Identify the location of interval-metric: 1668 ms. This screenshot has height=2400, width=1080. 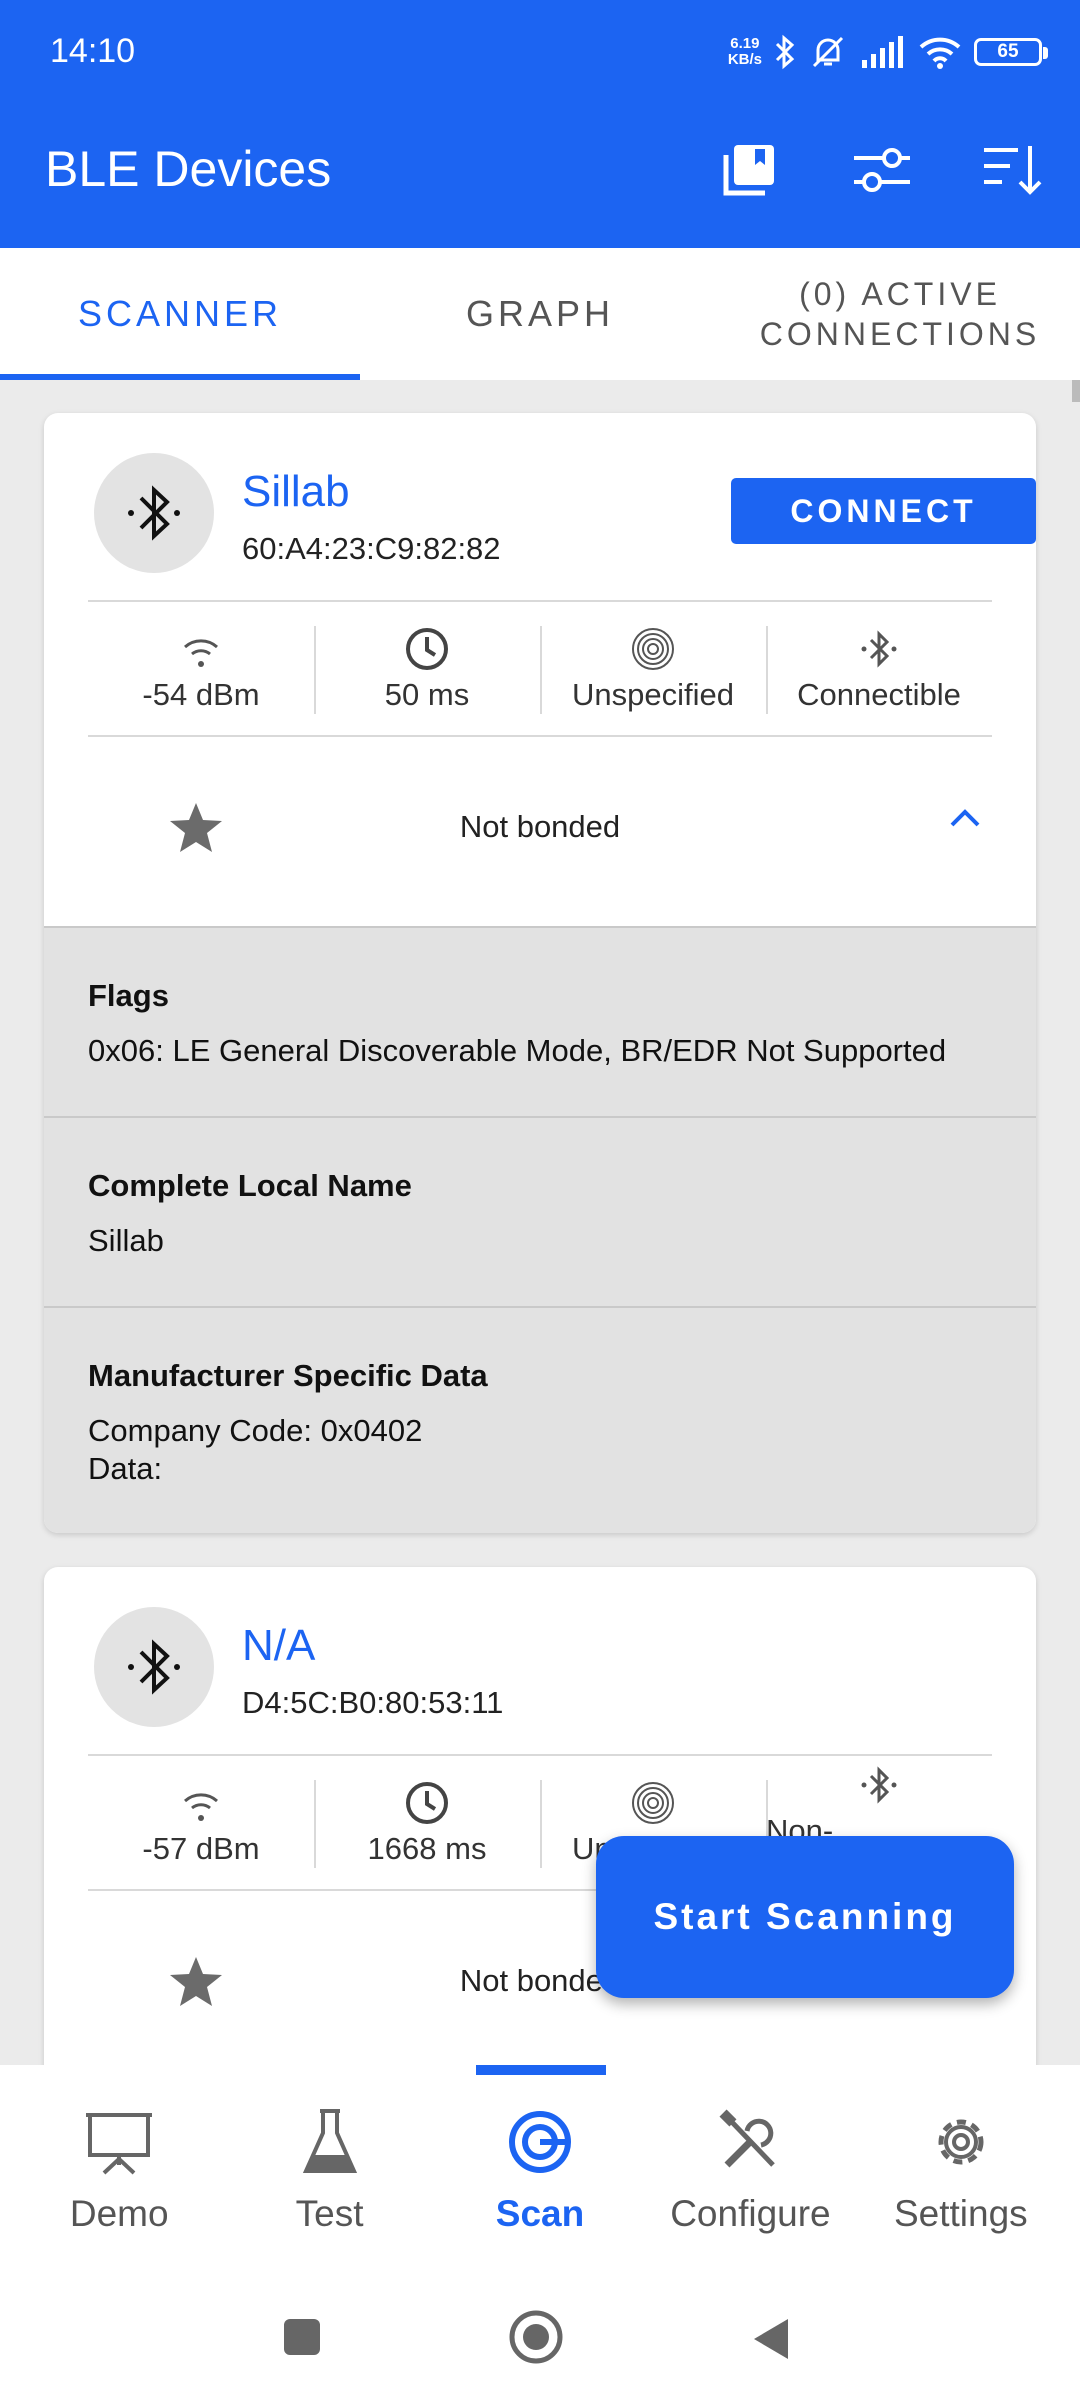
(427, 1823).